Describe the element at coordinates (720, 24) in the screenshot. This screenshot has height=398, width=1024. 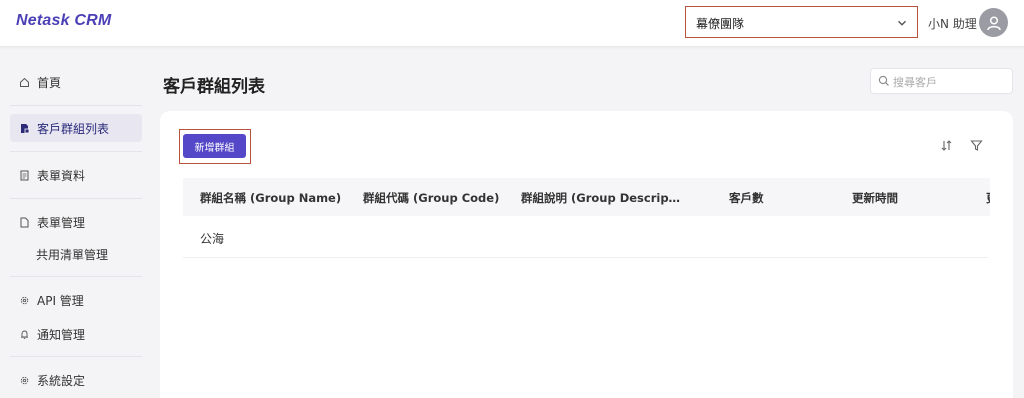
I see `team-select-value: 幕僚團隊` at that location.